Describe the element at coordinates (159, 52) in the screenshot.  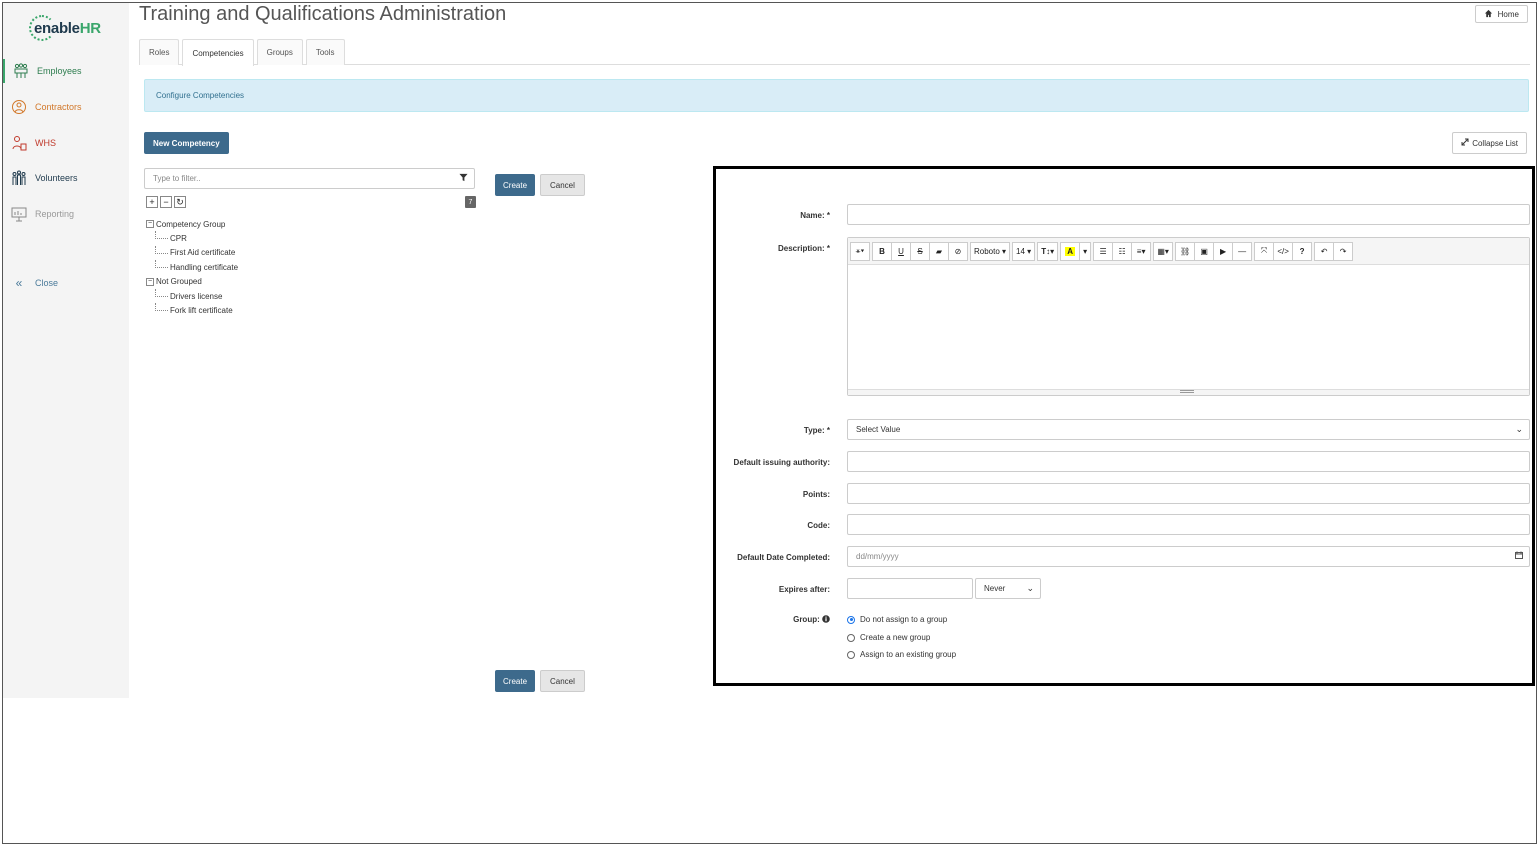
I see `tab-roles: Roles` at that location.